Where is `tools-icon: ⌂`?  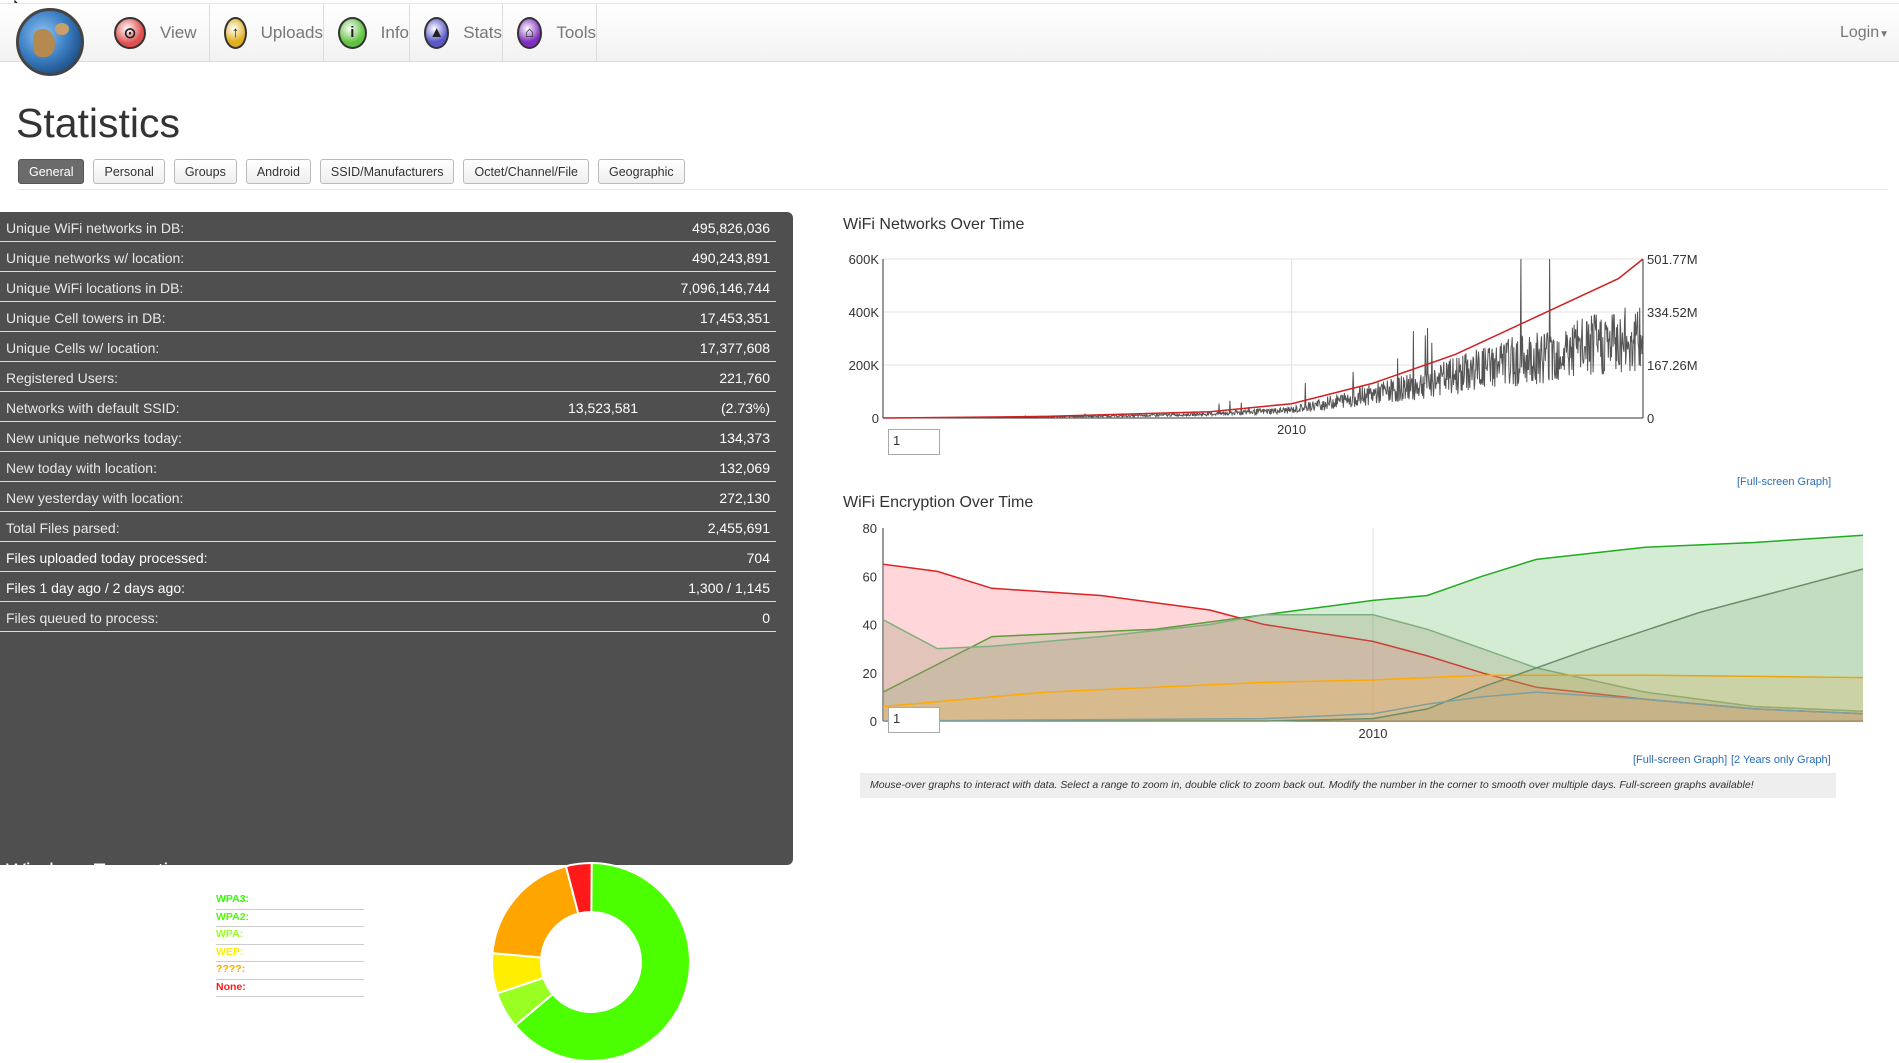 tools-icon: ⌂ is located at coordinates (530, 32).